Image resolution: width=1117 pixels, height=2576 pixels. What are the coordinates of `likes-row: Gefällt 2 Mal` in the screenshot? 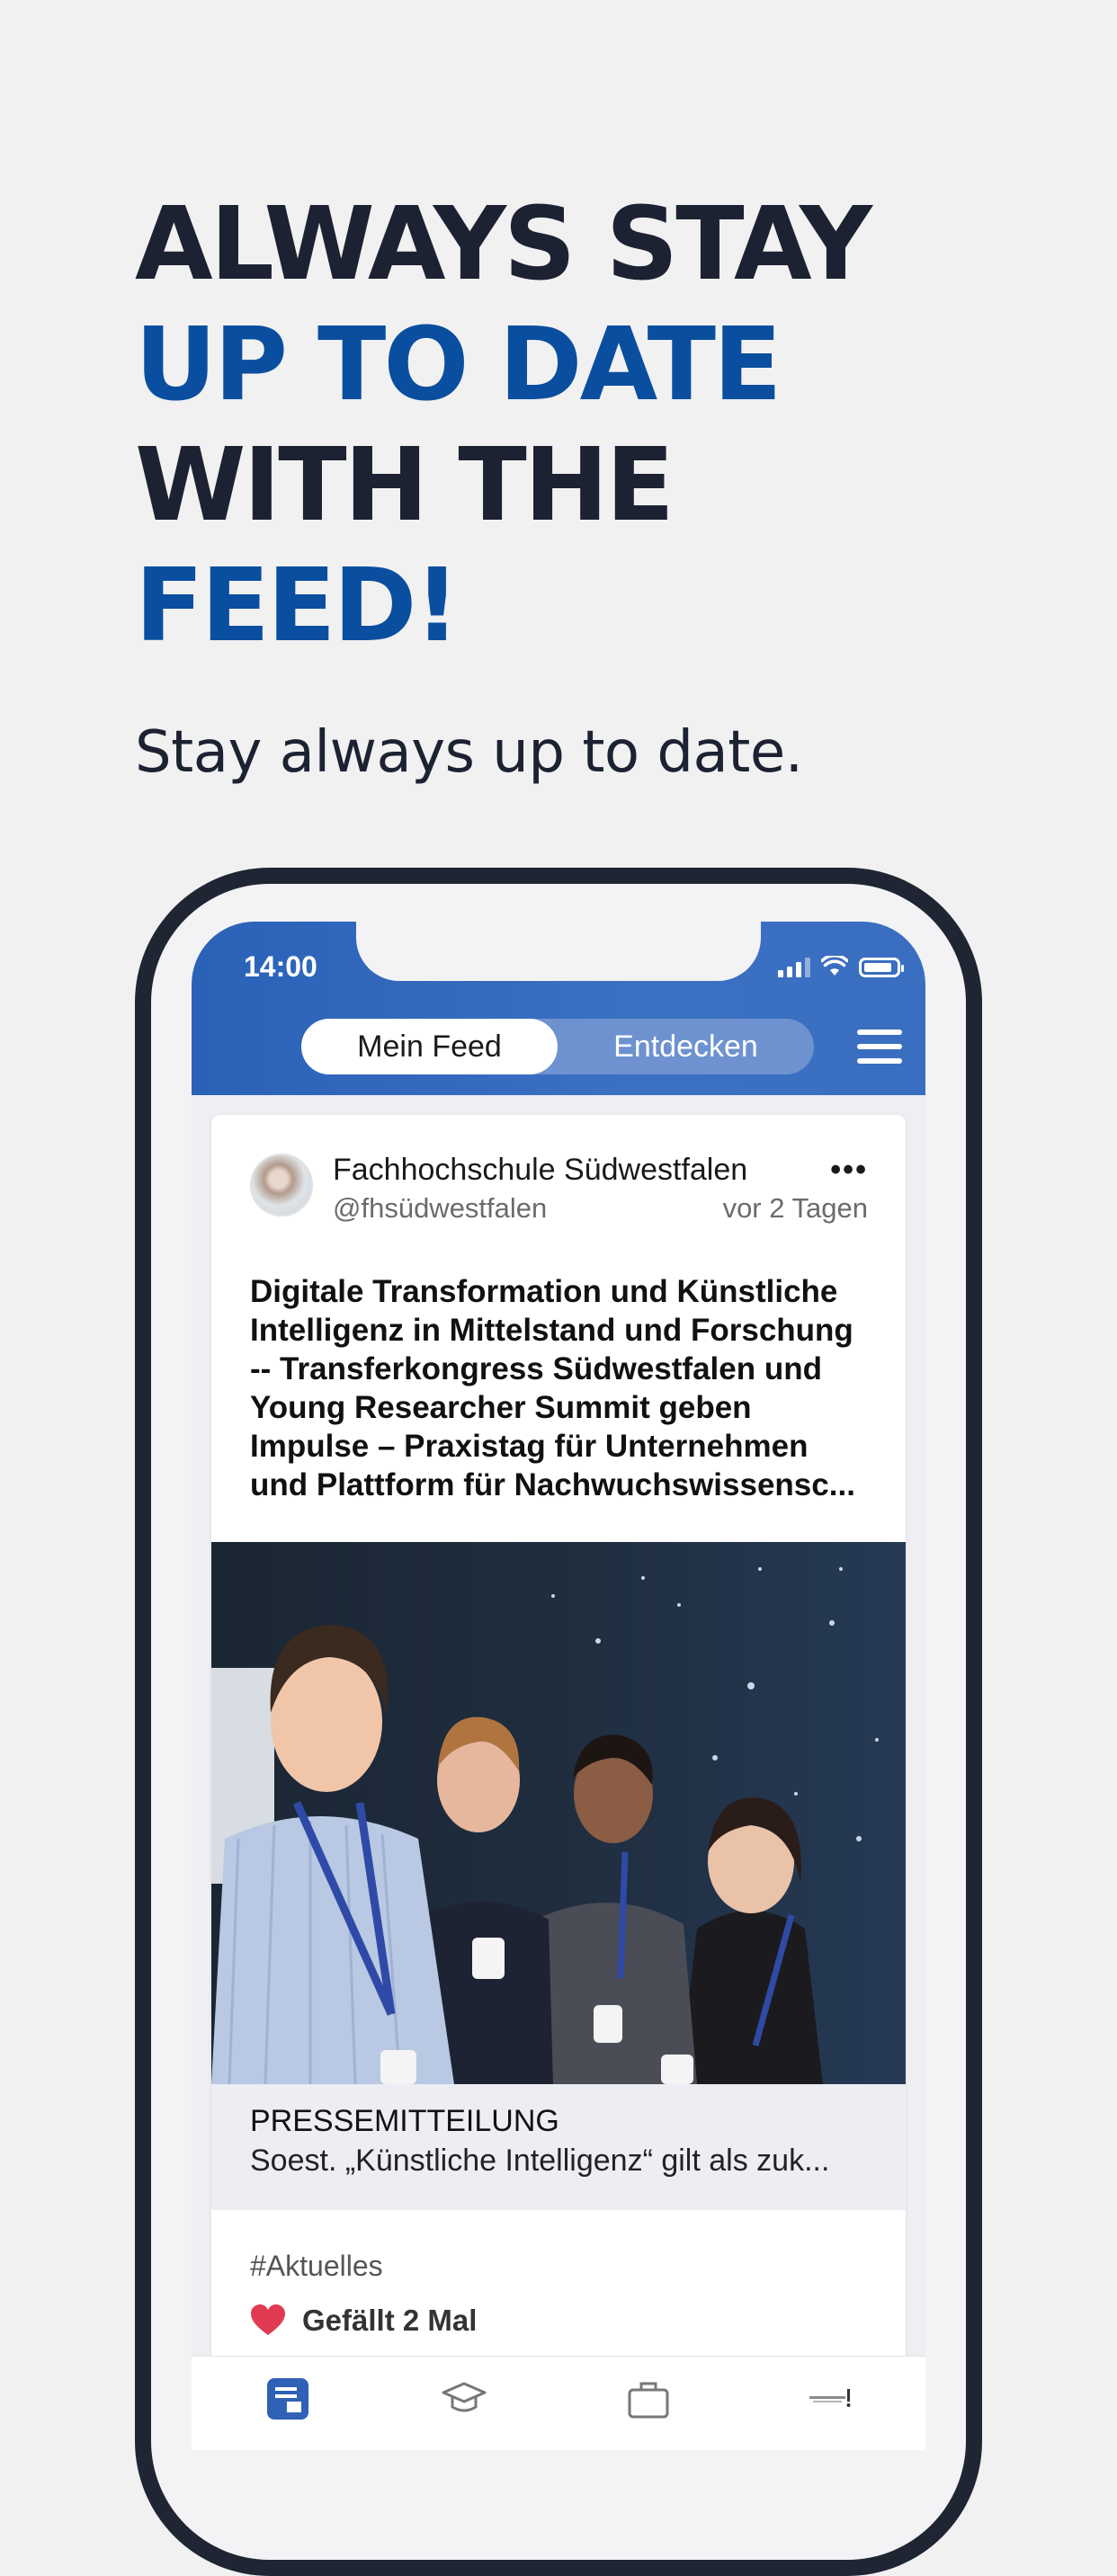 It's located at (363, 2321).